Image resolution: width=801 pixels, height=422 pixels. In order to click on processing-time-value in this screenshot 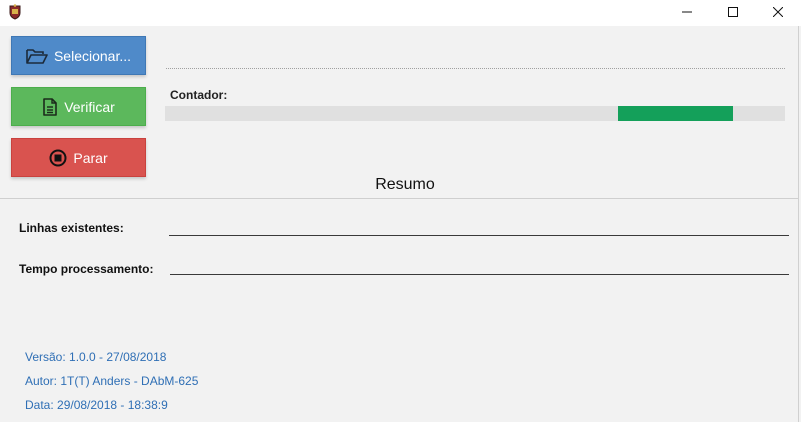, I will do `click(479, 274)`.